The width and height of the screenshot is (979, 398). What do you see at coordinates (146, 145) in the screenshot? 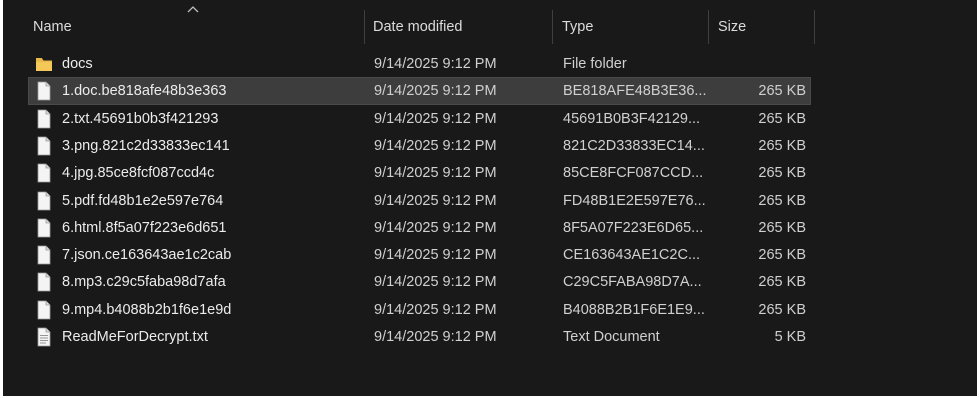
I see `file-name: 3.png.821c2d33833ec141` at bounding box center [146, 145].